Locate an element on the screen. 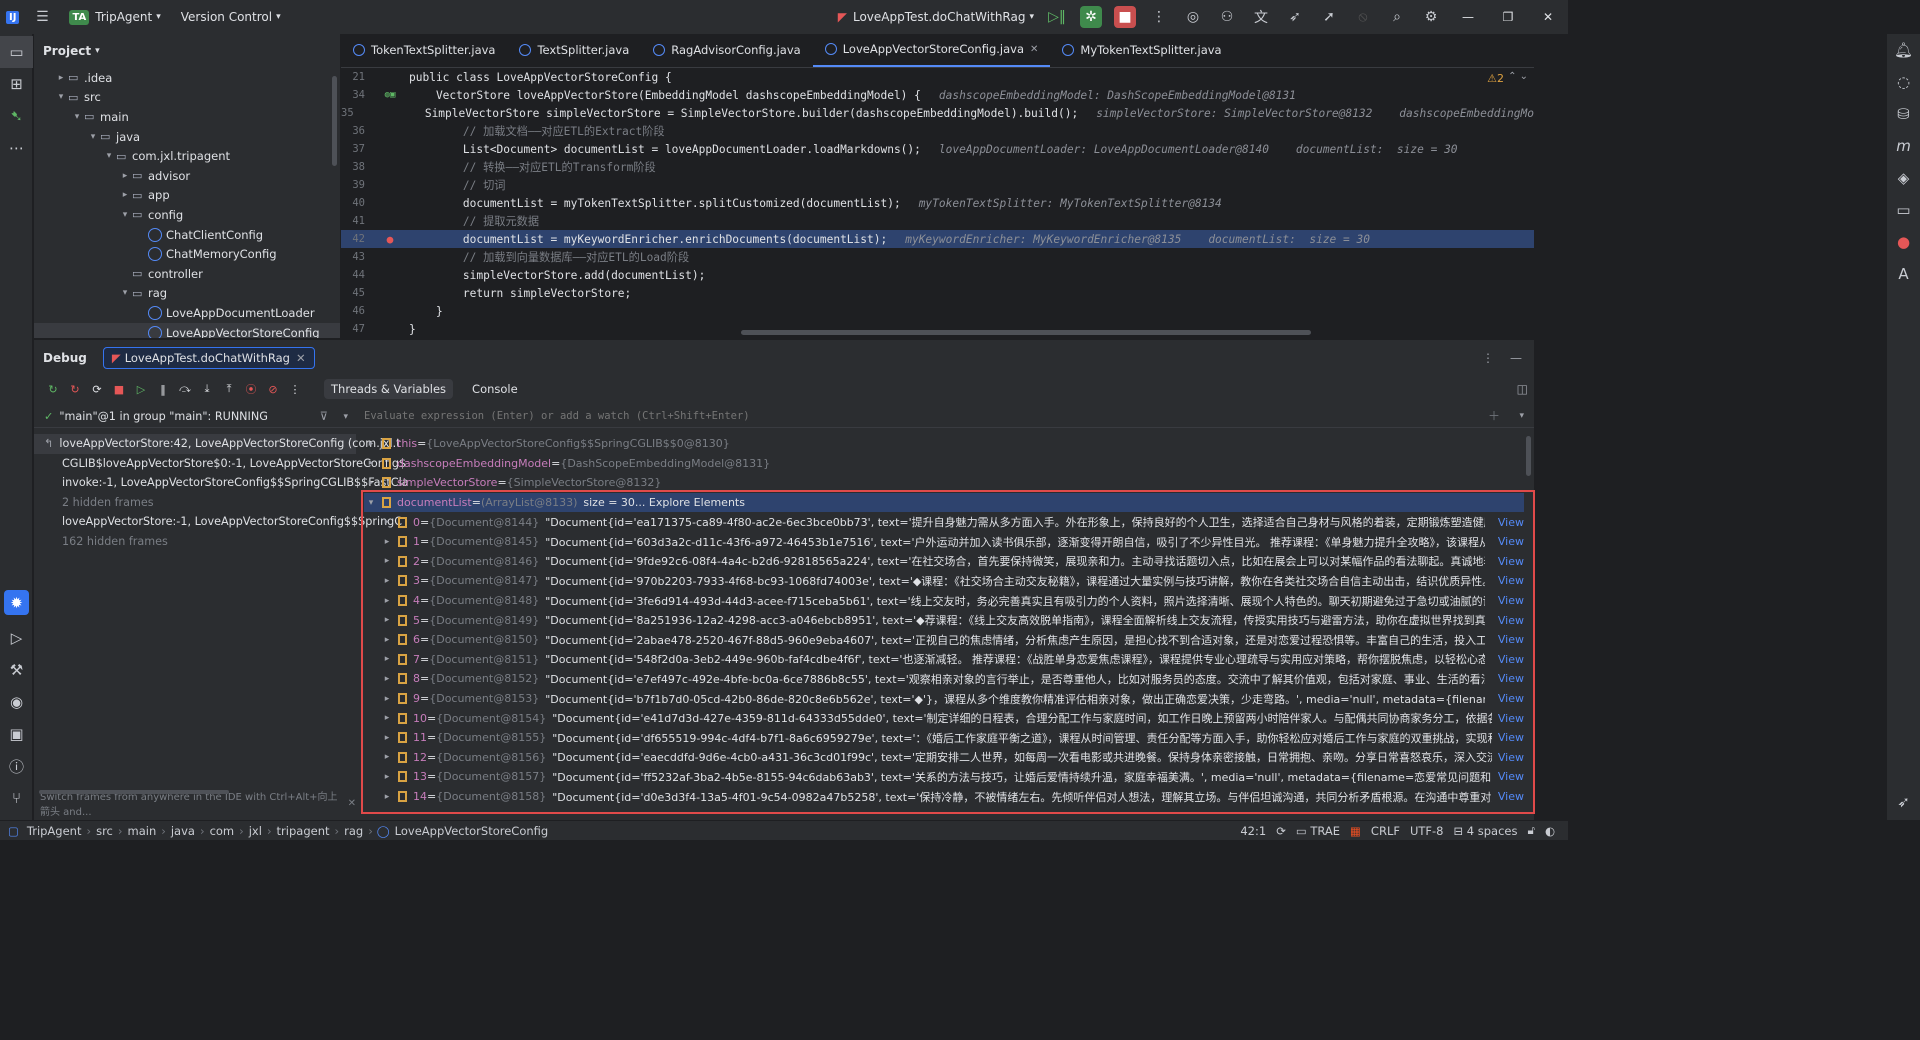 This screenshot has height=1040, width=1920. breadcrumb-item: rag is located at coordinates (353, 831).